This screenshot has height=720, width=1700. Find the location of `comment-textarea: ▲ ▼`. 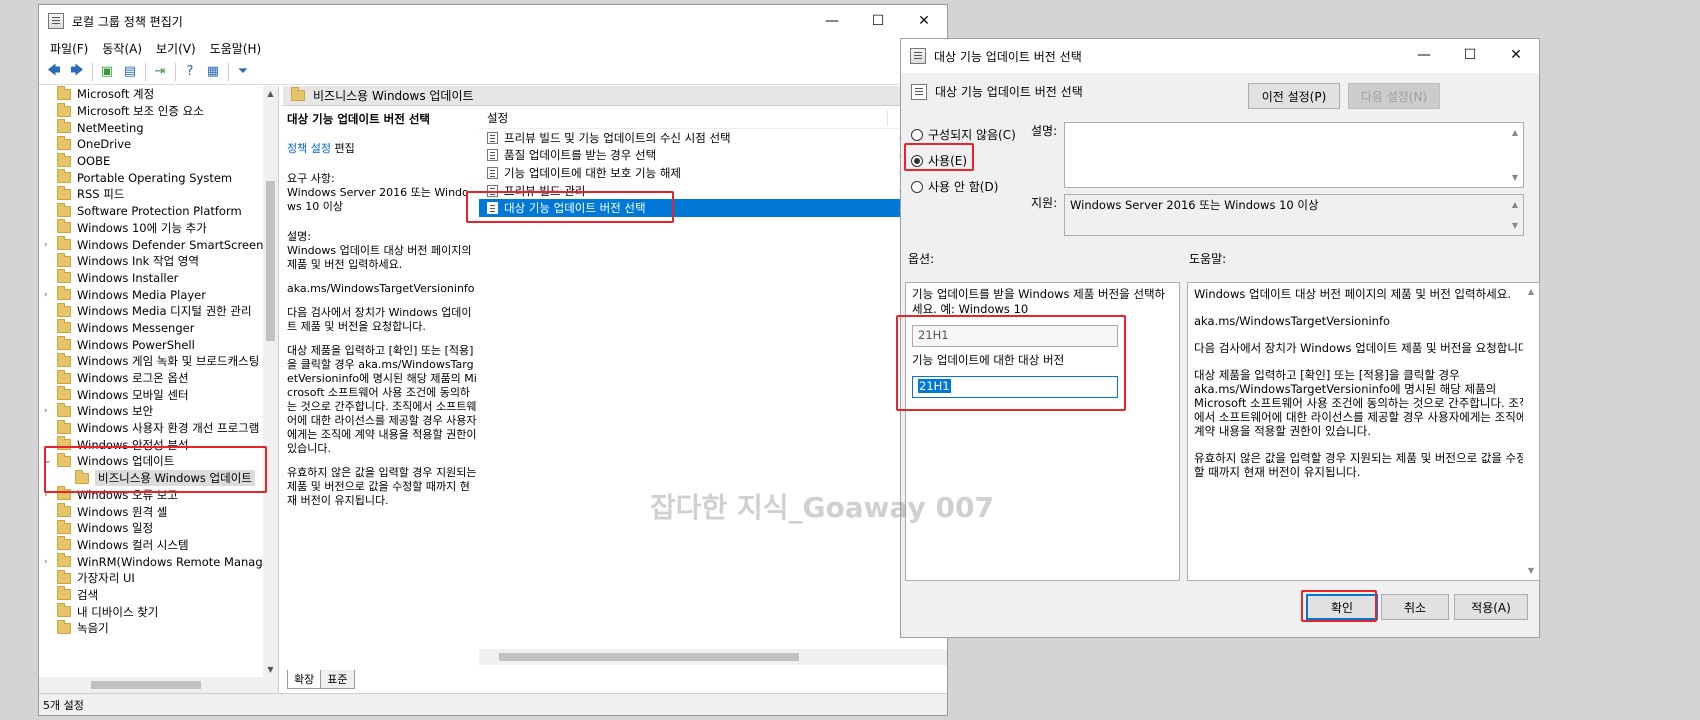

comment-textarea: ▲ ▼ is located at coordinates (1294, 155).